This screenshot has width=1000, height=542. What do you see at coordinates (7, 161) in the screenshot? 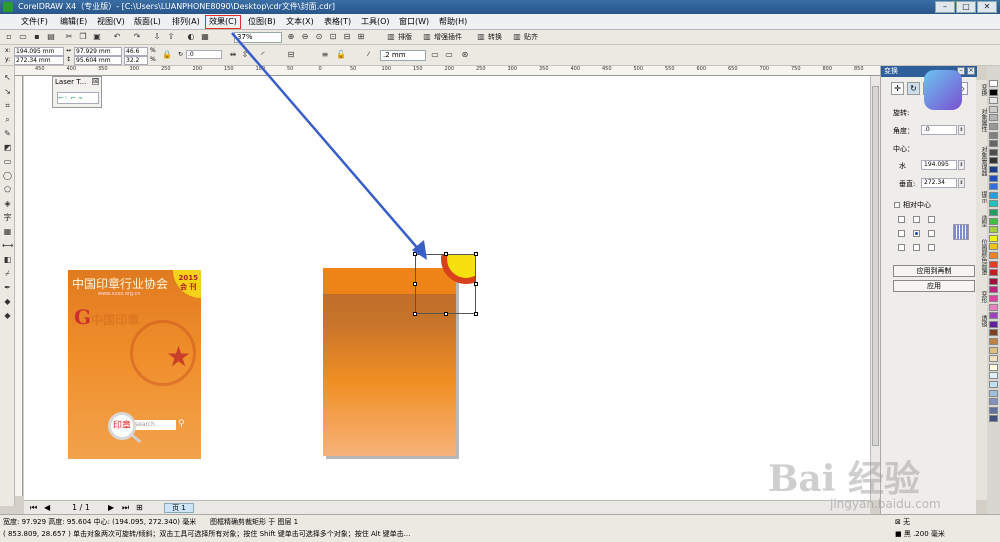
I see `rectangle-tool-icon: ▭` at bounding box center [7, 161].